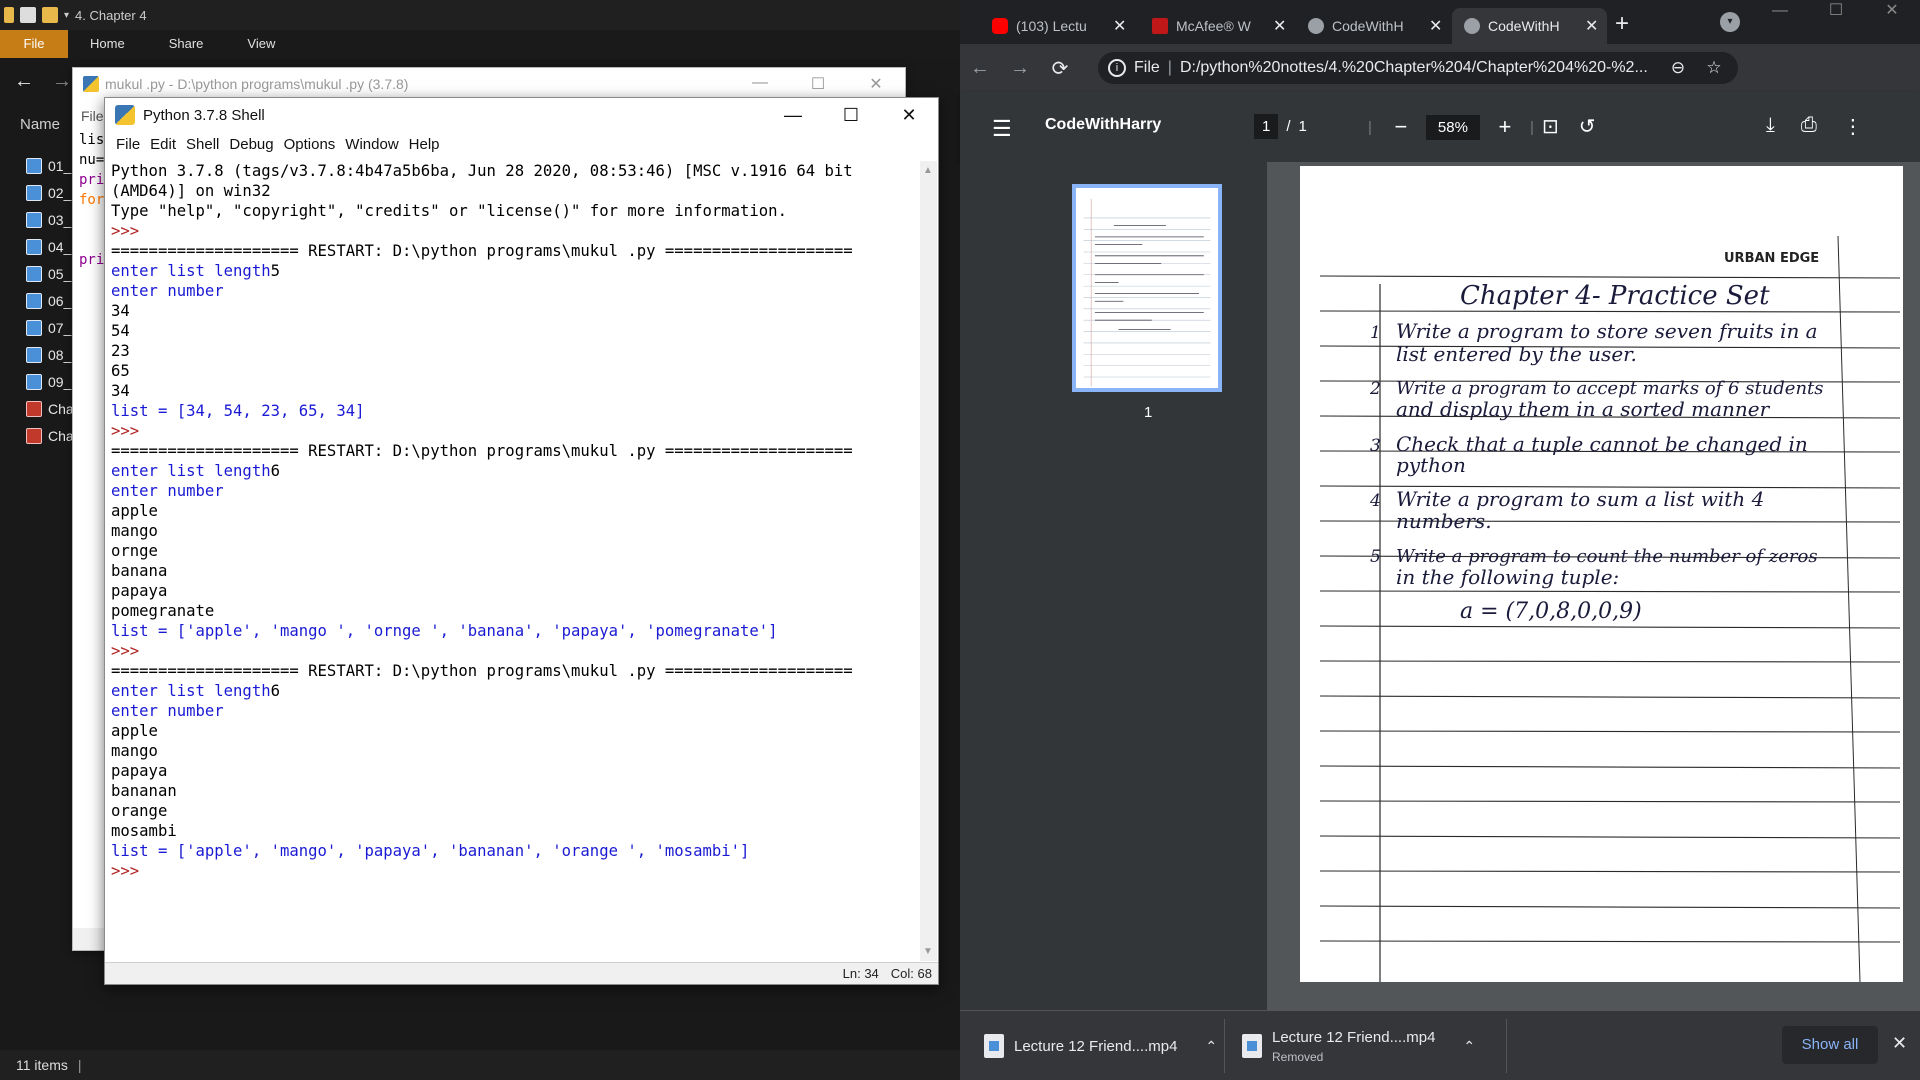 The height and width of the screenshot is (1080, 1920). Describe the element at coordinates (139, 811) in the screenshot. I see `shell-line: orange` at that location.